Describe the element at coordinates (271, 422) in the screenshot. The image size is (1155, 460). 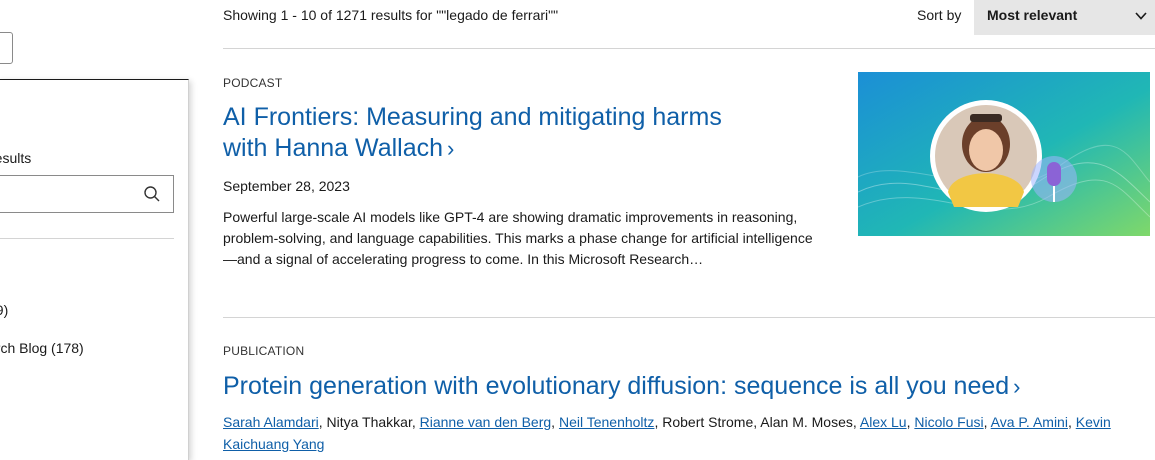
I see `author-link: Sarah Alamdari` at that location.